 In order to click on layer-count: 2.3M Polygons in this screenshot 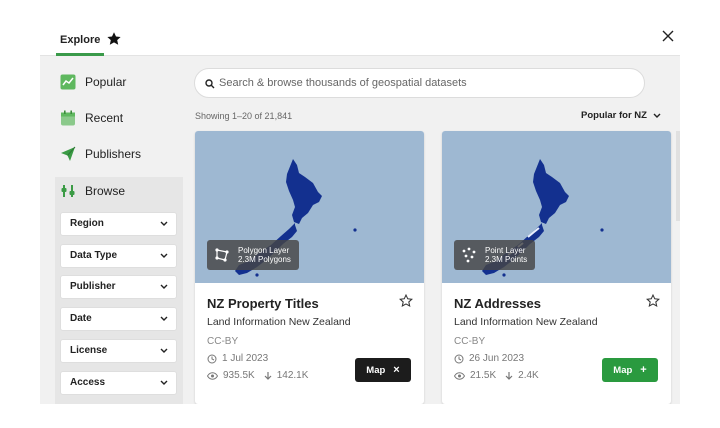, I will do `click(264, 259)`.